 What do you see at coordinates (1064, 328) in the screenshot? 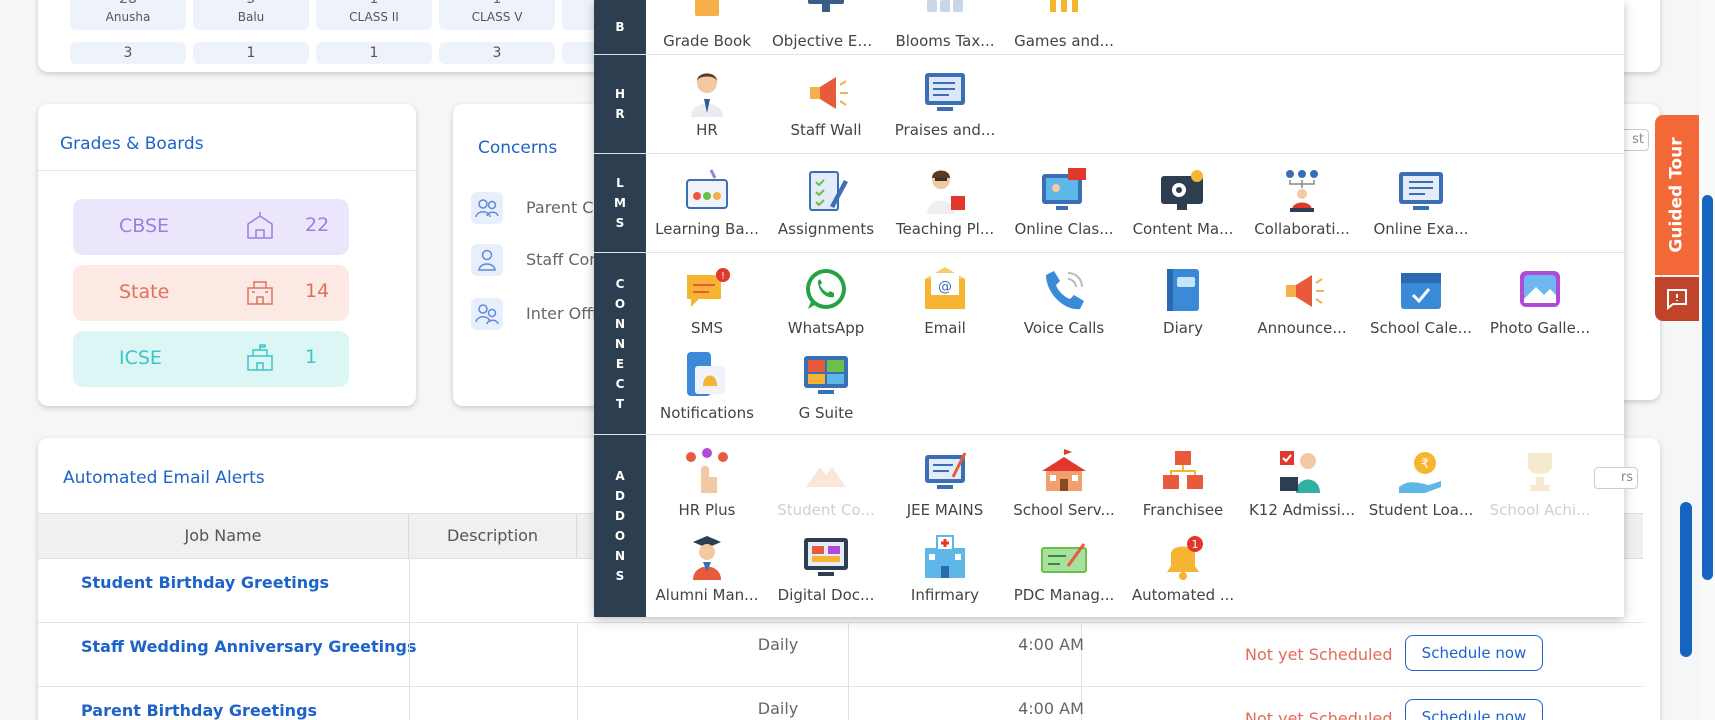
I see `app-label: Voice Calls` at bounding box center [1064, 328].